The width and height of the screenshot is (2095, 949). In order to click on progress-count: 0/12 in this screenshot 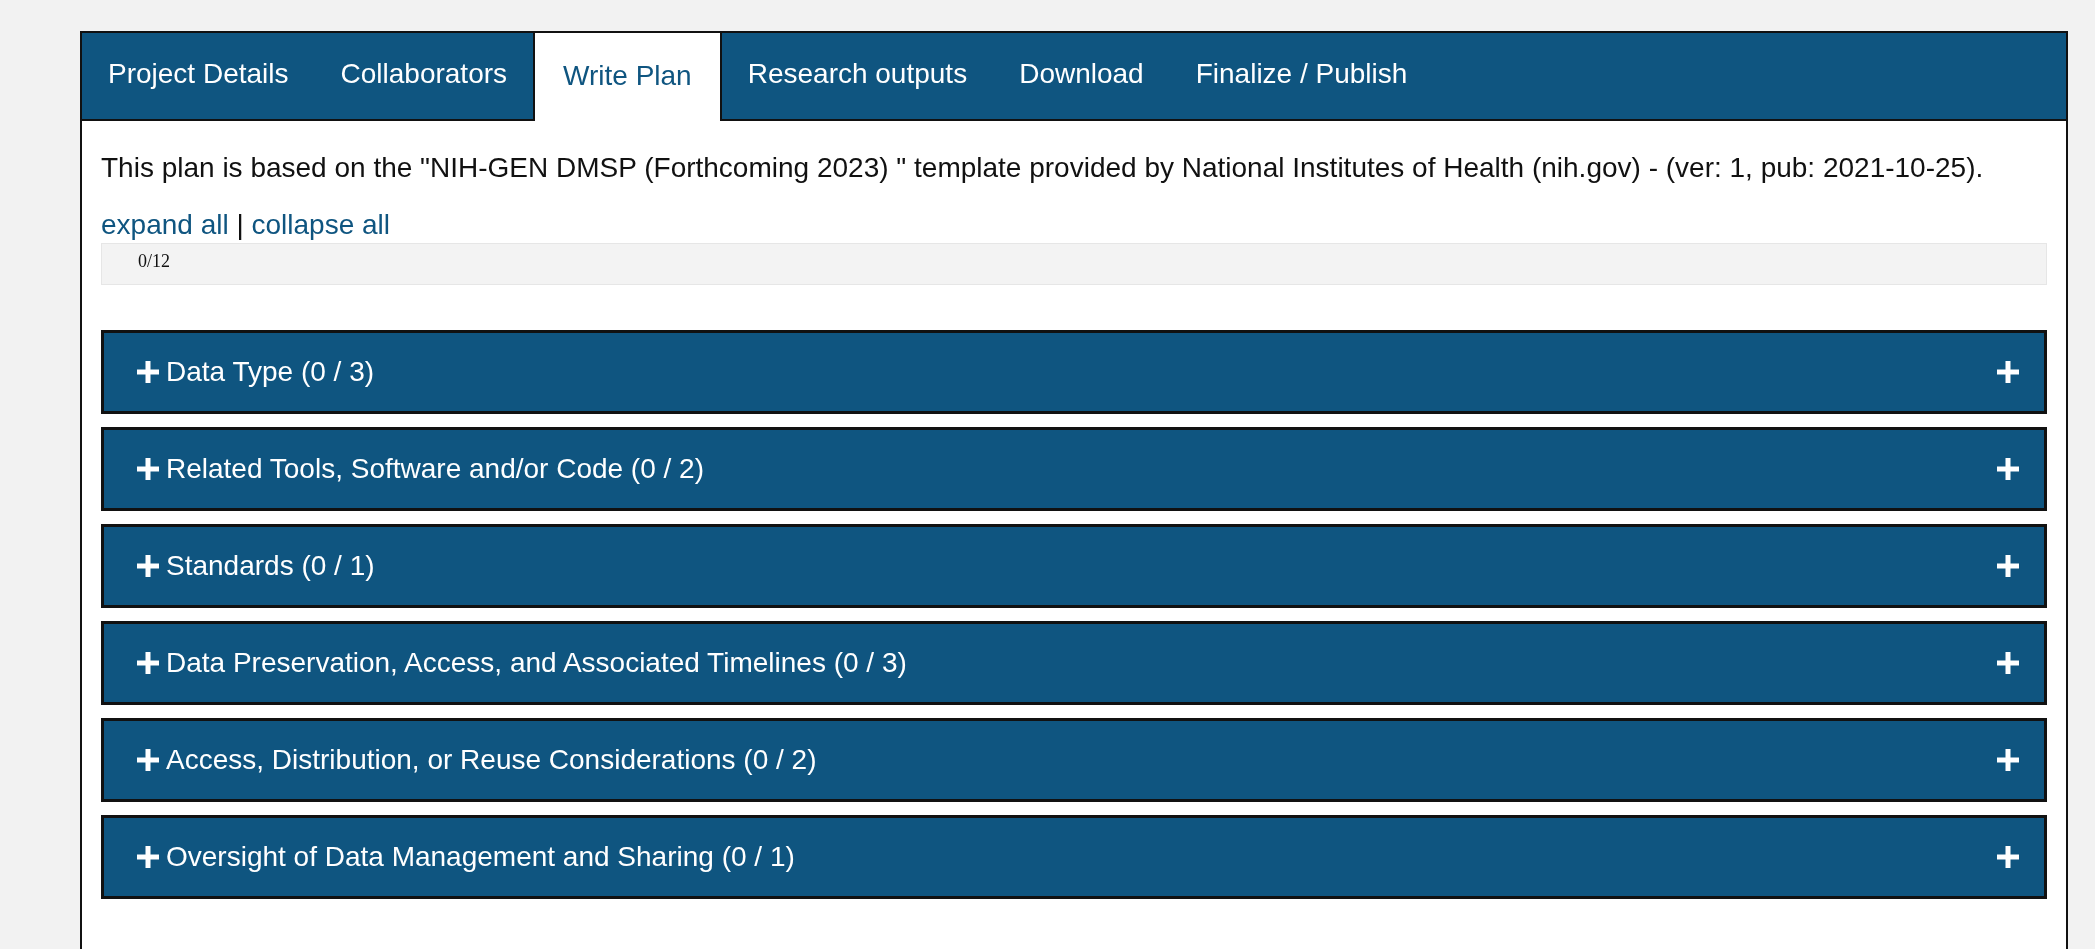, I will do `click(154, 261)`.